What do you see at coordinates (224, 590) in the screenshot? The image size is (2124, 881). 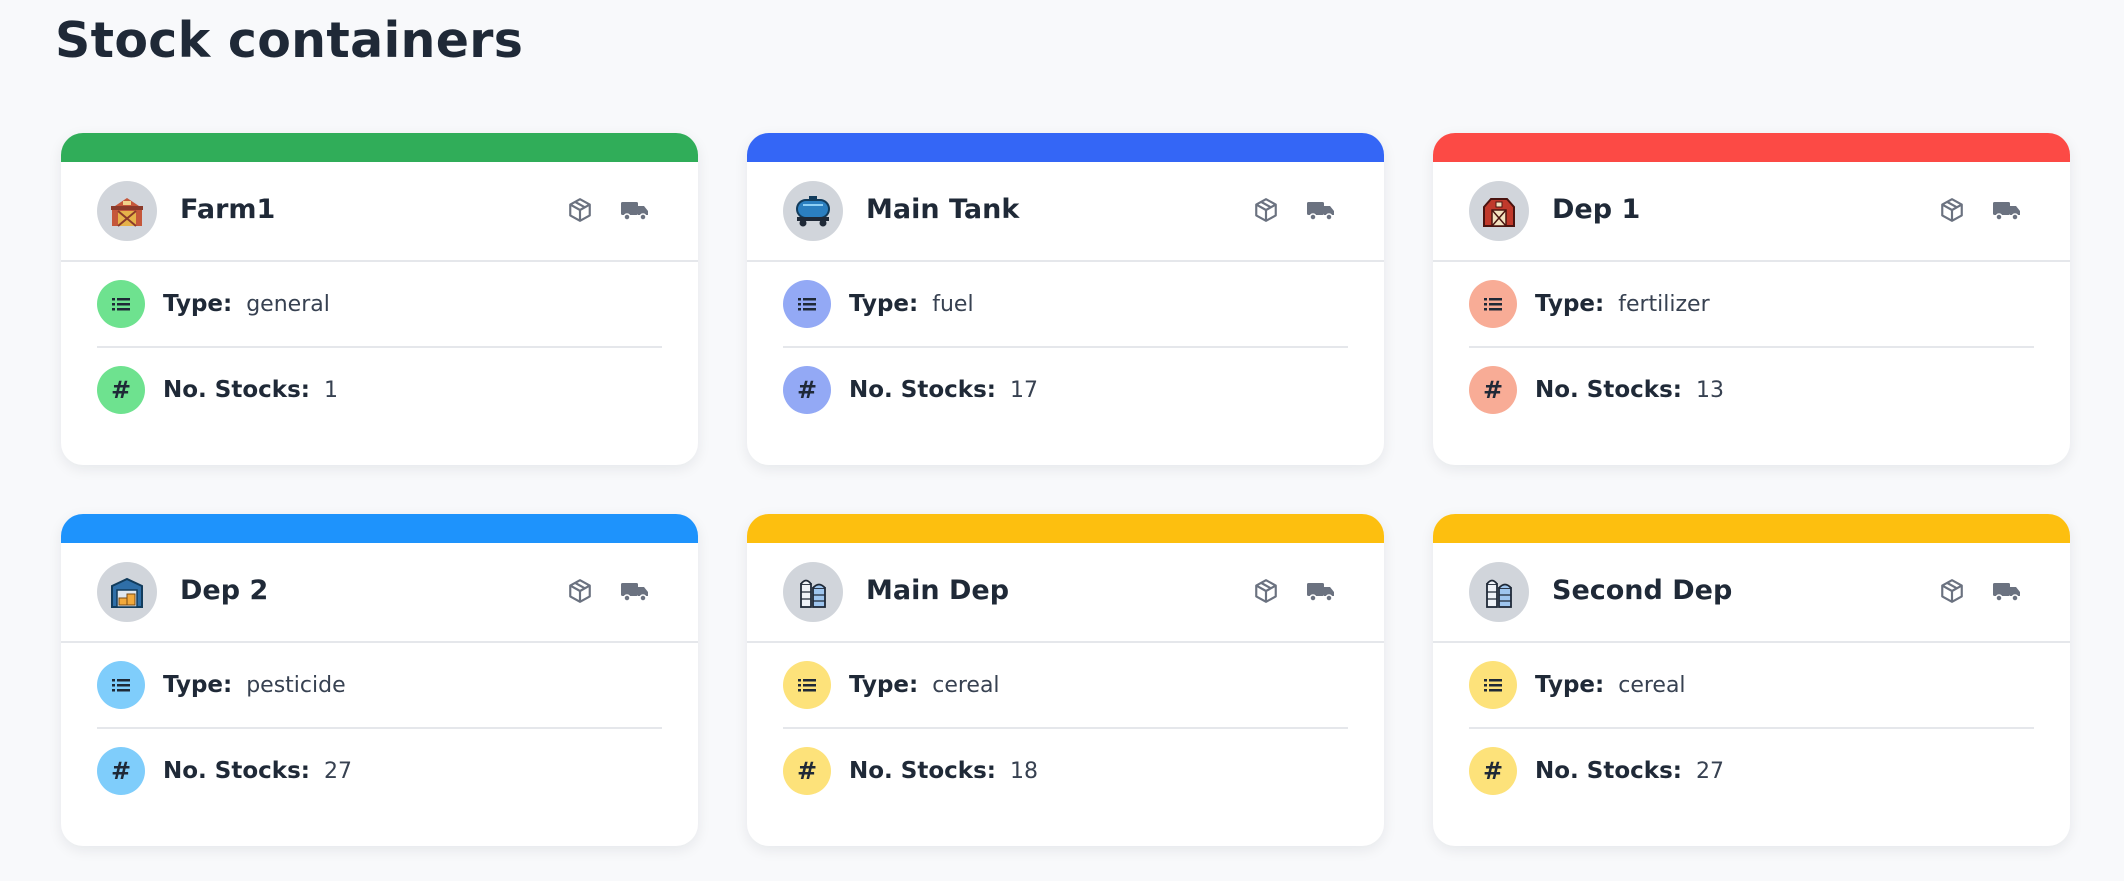 I see `card-title: Dep 2` at bounding box center [224, 590].